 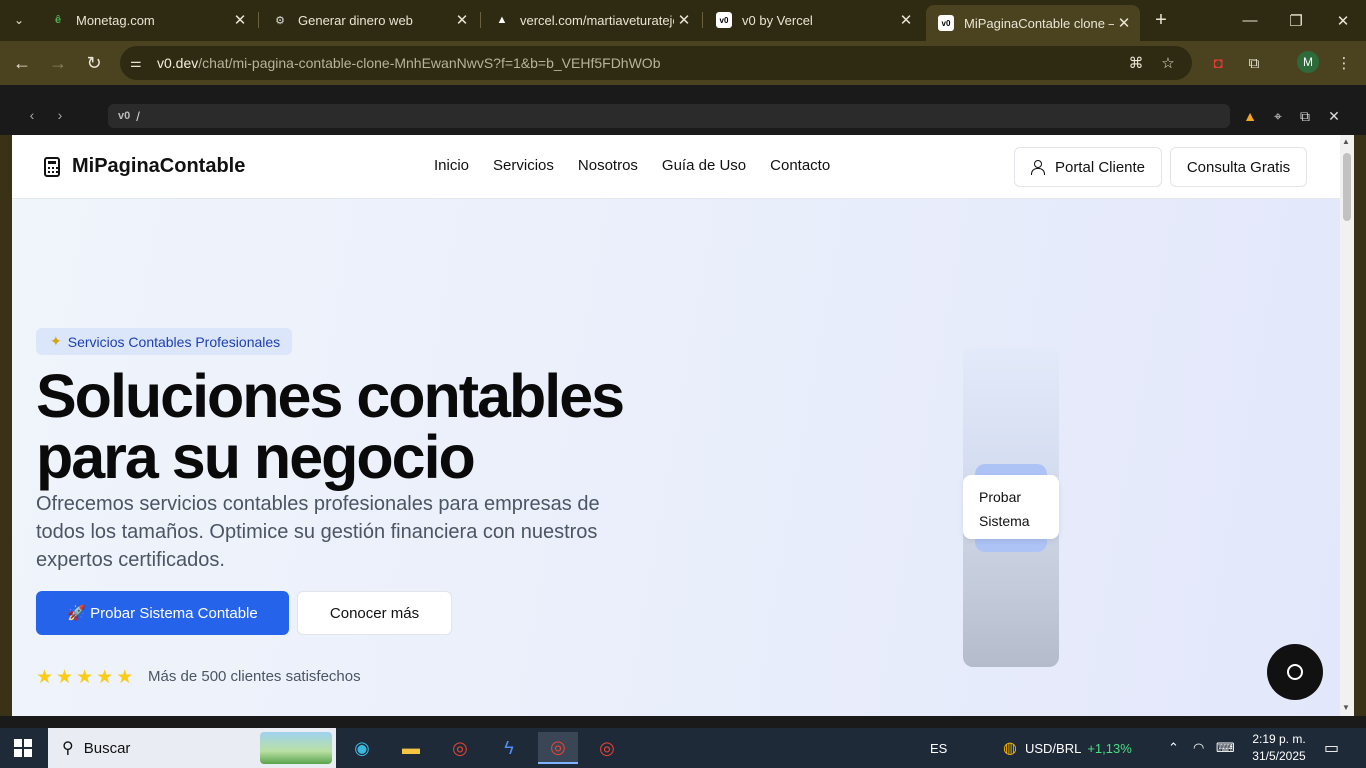 What do you see at coordinates (1254, 63) in the screenshot?
I see `extensions-puzzle-icon: ⧉` at bounding box center [1254, 63].